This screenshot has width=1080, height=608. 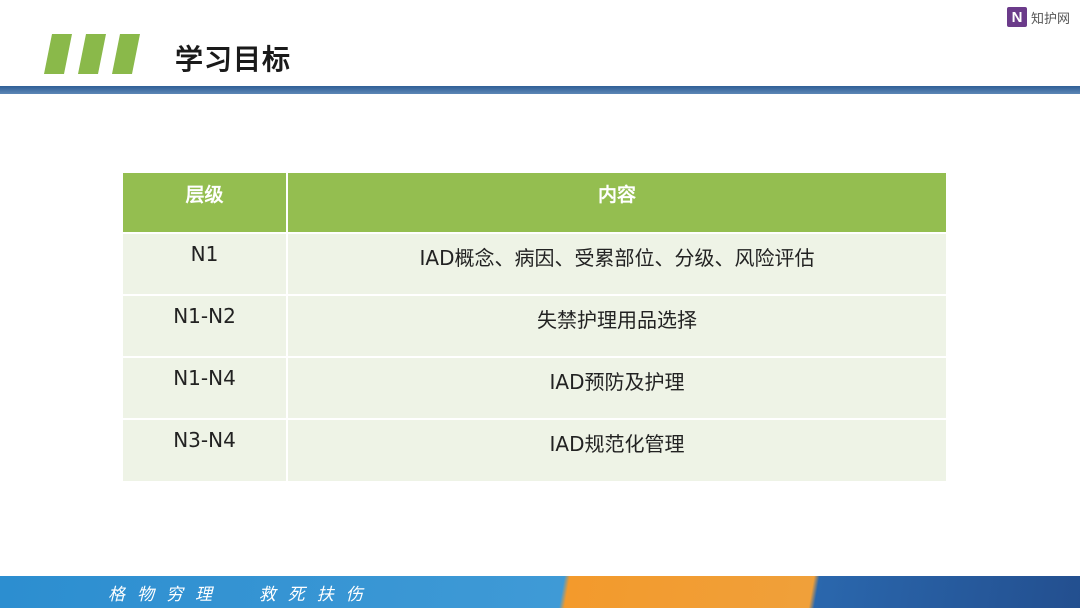 I want to click on cell-level: N1, so click(x=205, y=263).